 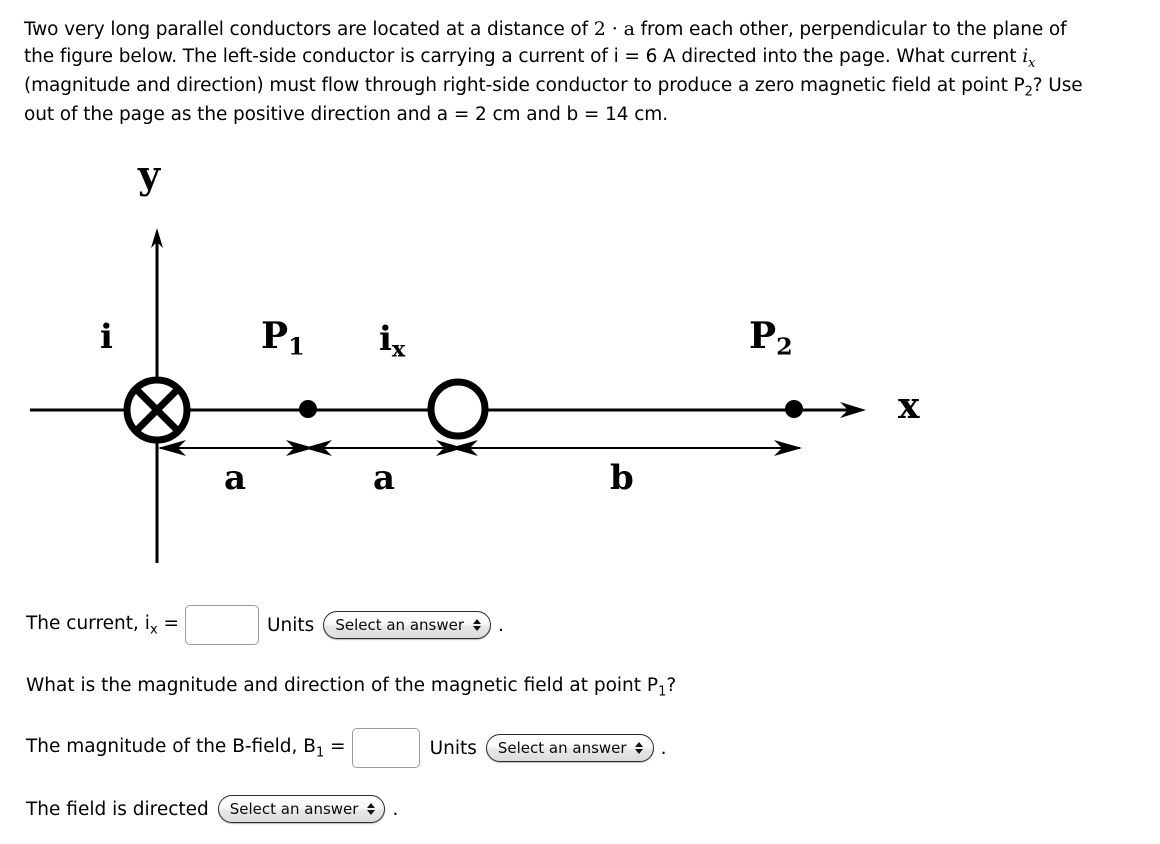 I want to click on direction-select: Select an answer, so click(x=301, y=809).